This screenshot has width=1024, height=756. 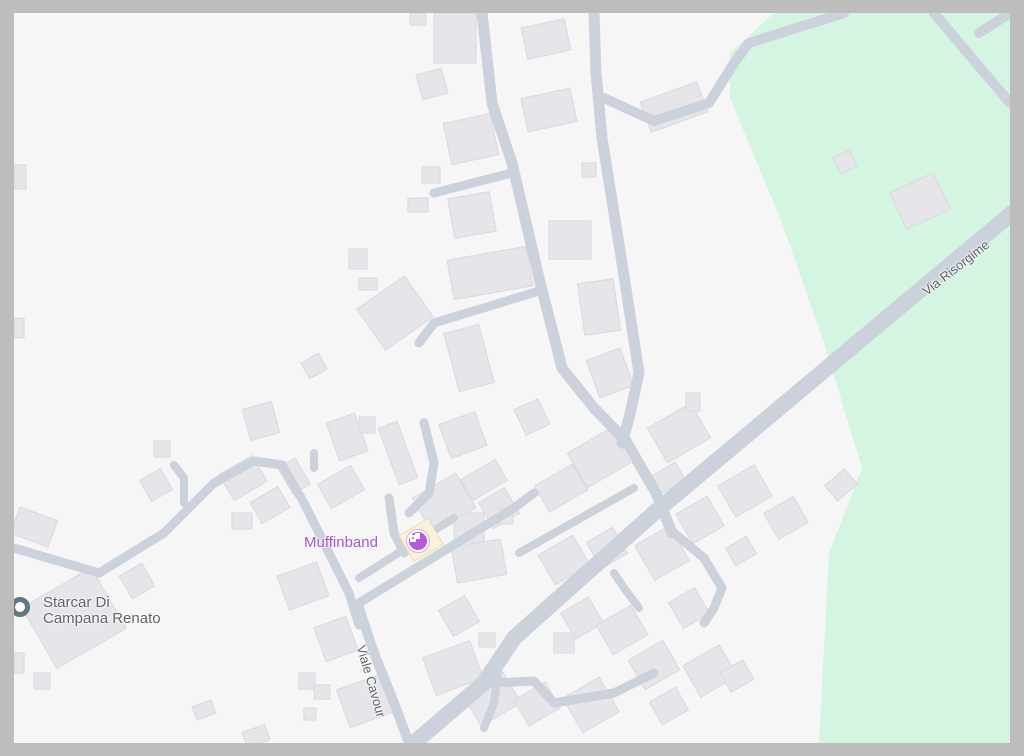 What do you see at coordinates (102, 618) in the screenshot?
I see `poi-starcar-label-line2: Campana Renato` at bounding box center [102, 618].